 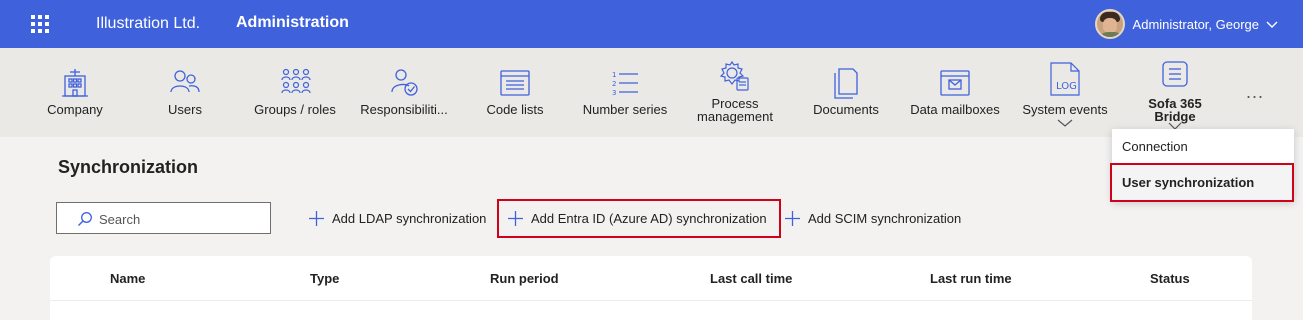 I want to click on ribbon-item-documents: Documents, so click(x=846, y=92).